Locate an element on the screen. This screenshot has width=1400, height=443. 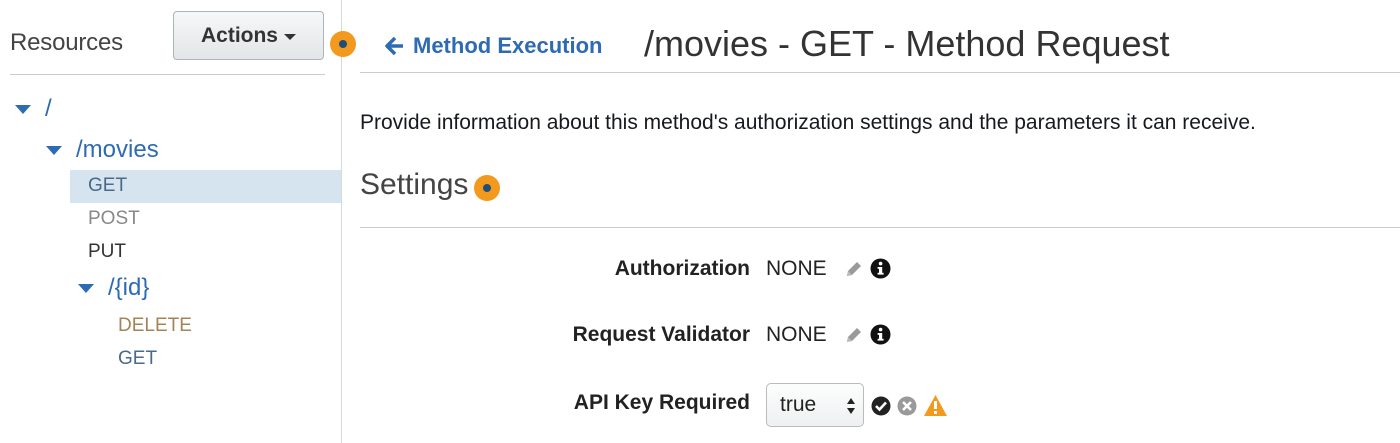
method-get-movies: GET is located at coordinates (107, 186).